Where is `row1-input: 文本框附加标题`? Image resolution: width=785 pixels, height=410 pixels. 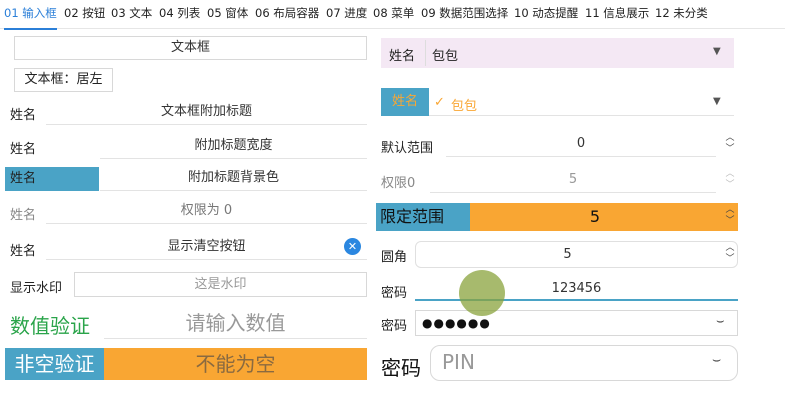
row1-input: 文本框附加标题 is located at coordinates (206, 113).